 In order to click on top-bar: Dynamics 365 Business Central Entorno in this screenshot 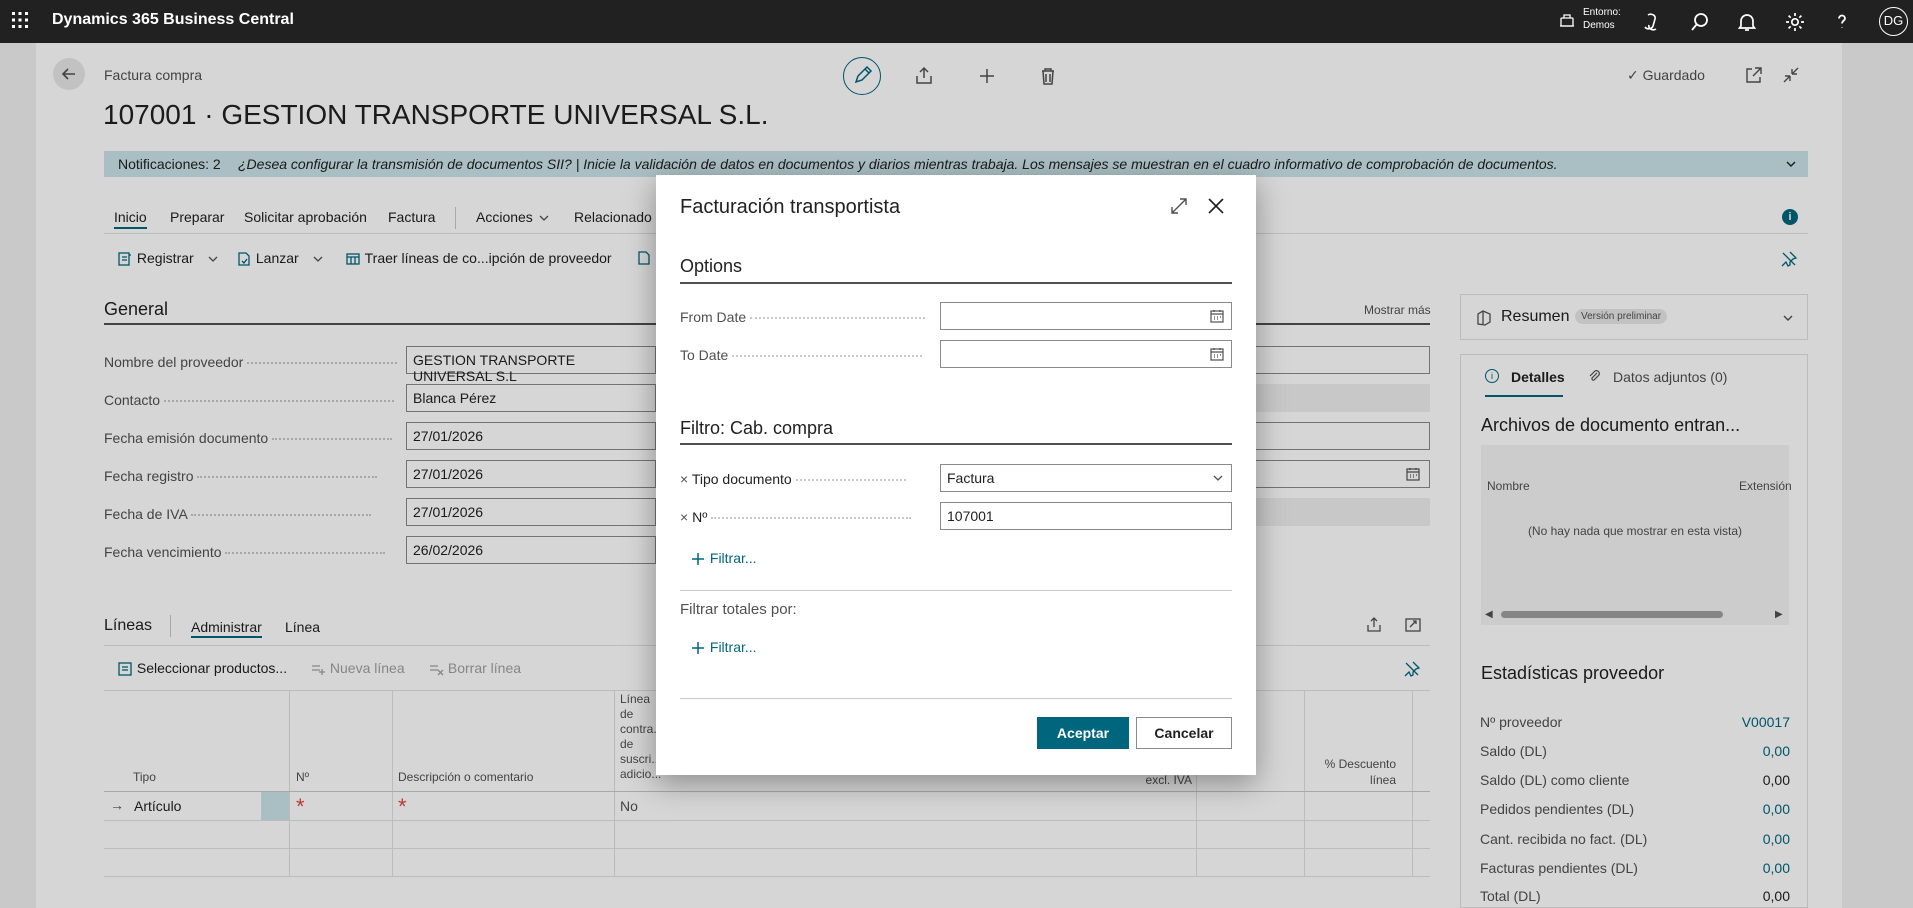, I will do `click(956, 21)`.